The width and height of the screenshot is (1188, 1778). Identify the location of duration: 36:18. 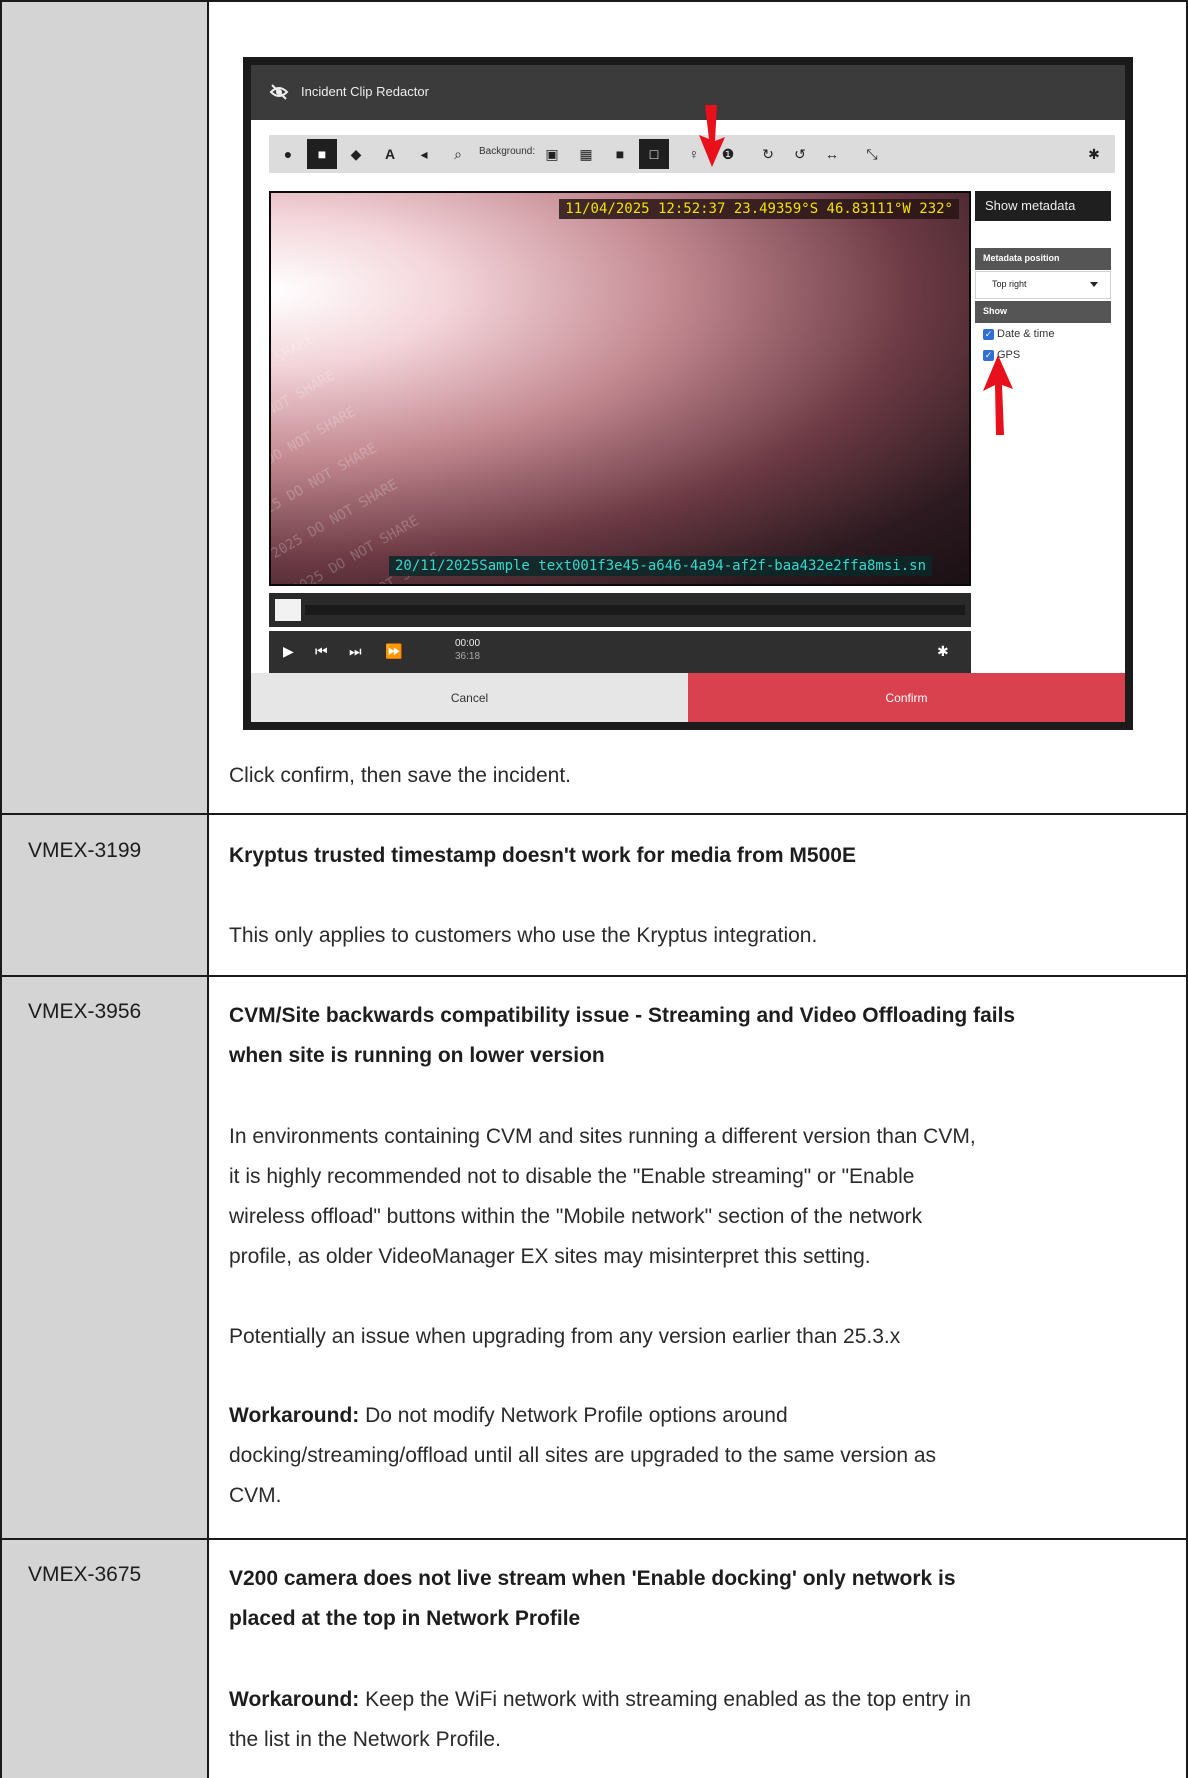
(468, 656).